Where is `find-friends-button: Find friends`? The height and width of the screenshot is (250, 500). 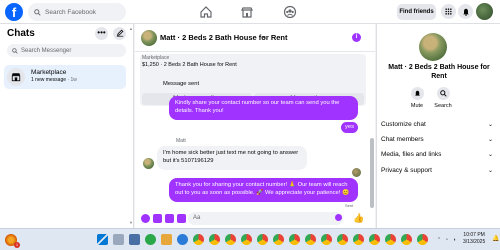 find-friends-button: Find friends is located at coordinates (416, 12).